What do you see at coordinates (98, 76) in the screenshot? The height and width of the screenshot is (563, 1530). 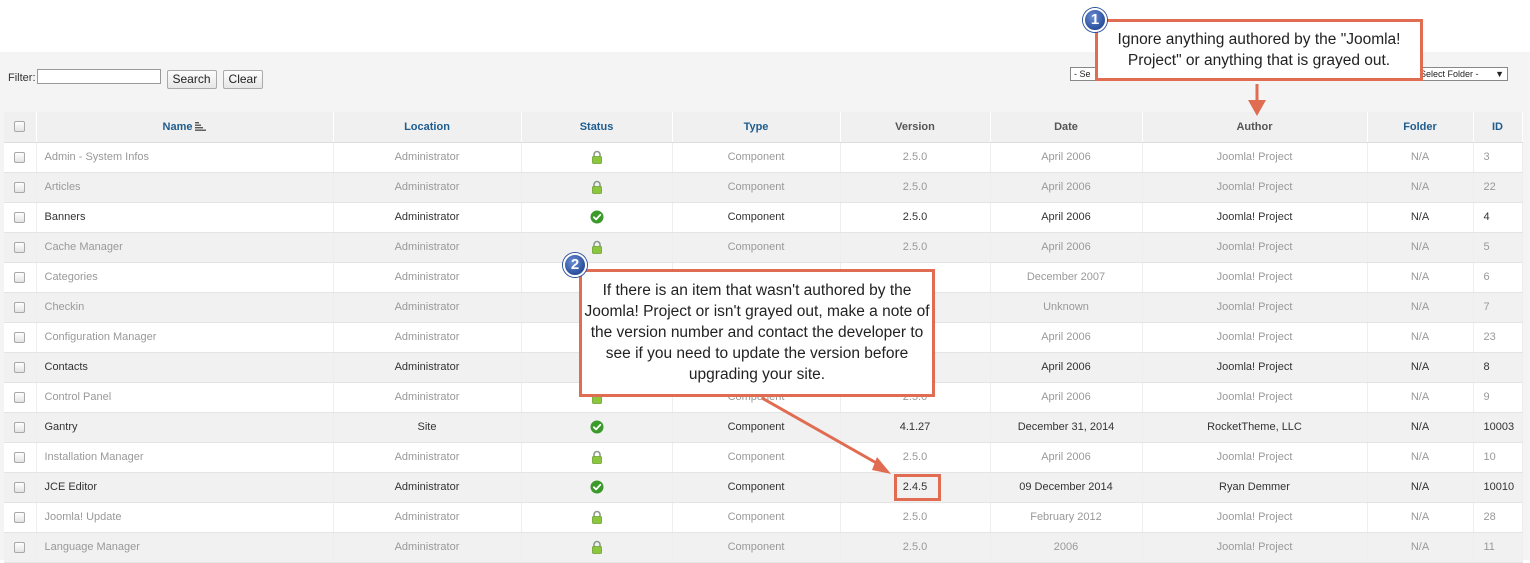 I see `filter-input` at bounding box center [98, 76].